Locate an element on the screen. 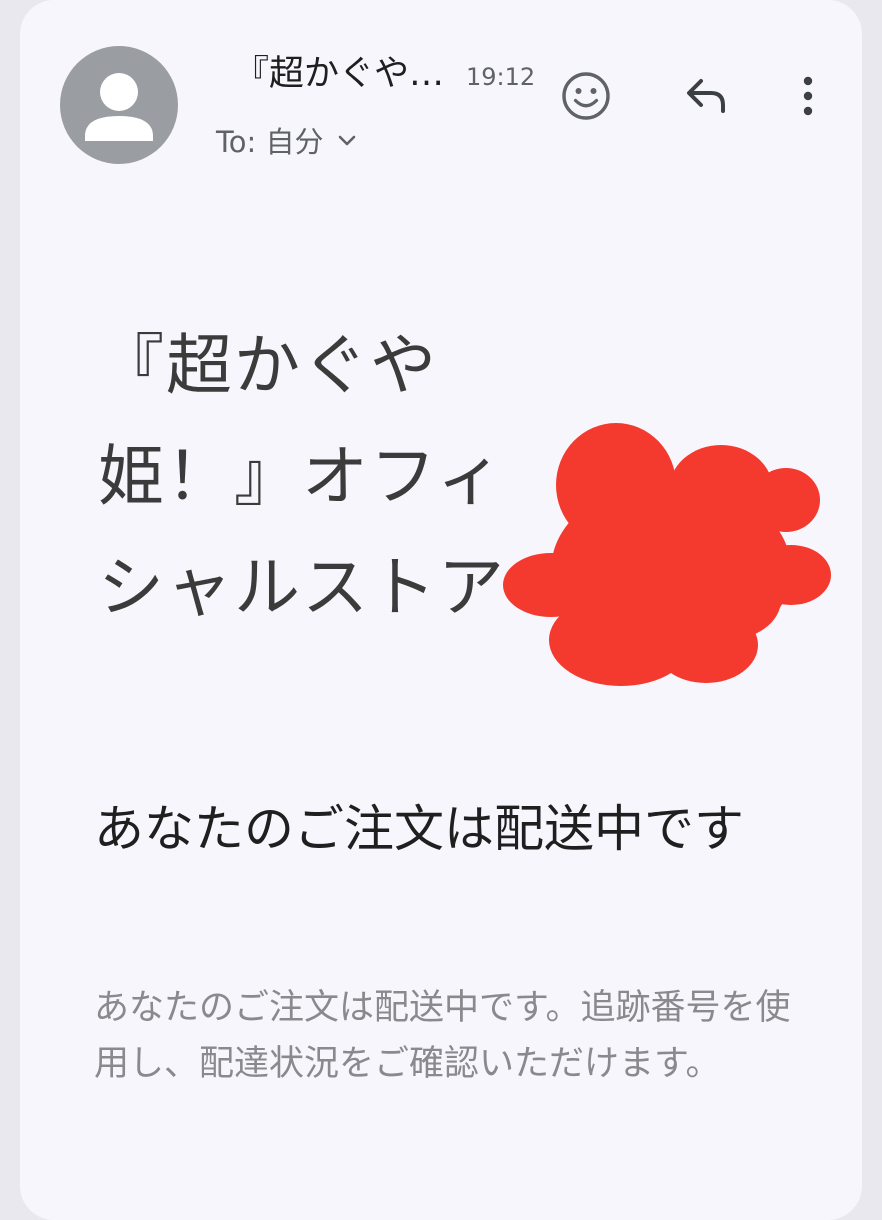 The image size is (882, 1220). person-avatar-icon is located at coordinates (119, 107).